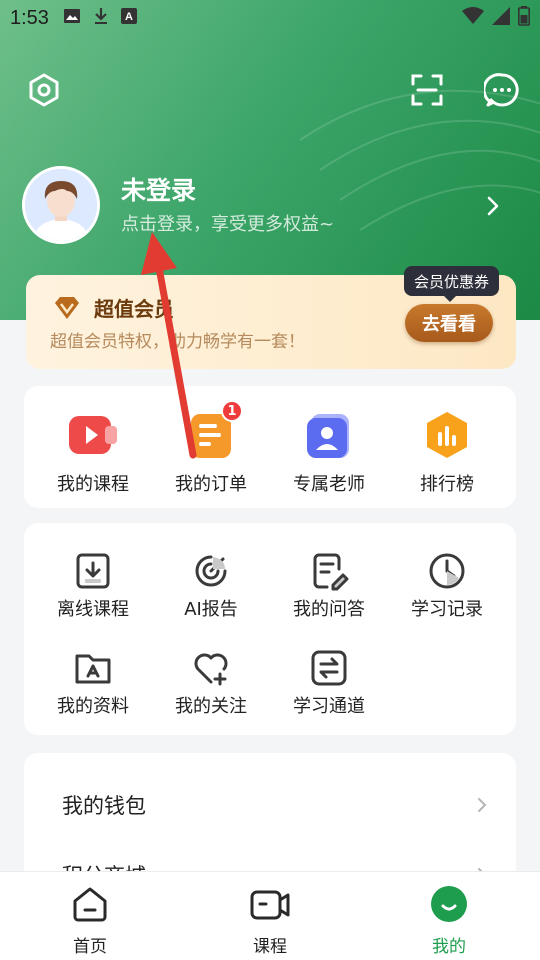 This screenshot has width=540, height=960. I want to click on tool-my-materials: 我的资料, so click(93, 683).